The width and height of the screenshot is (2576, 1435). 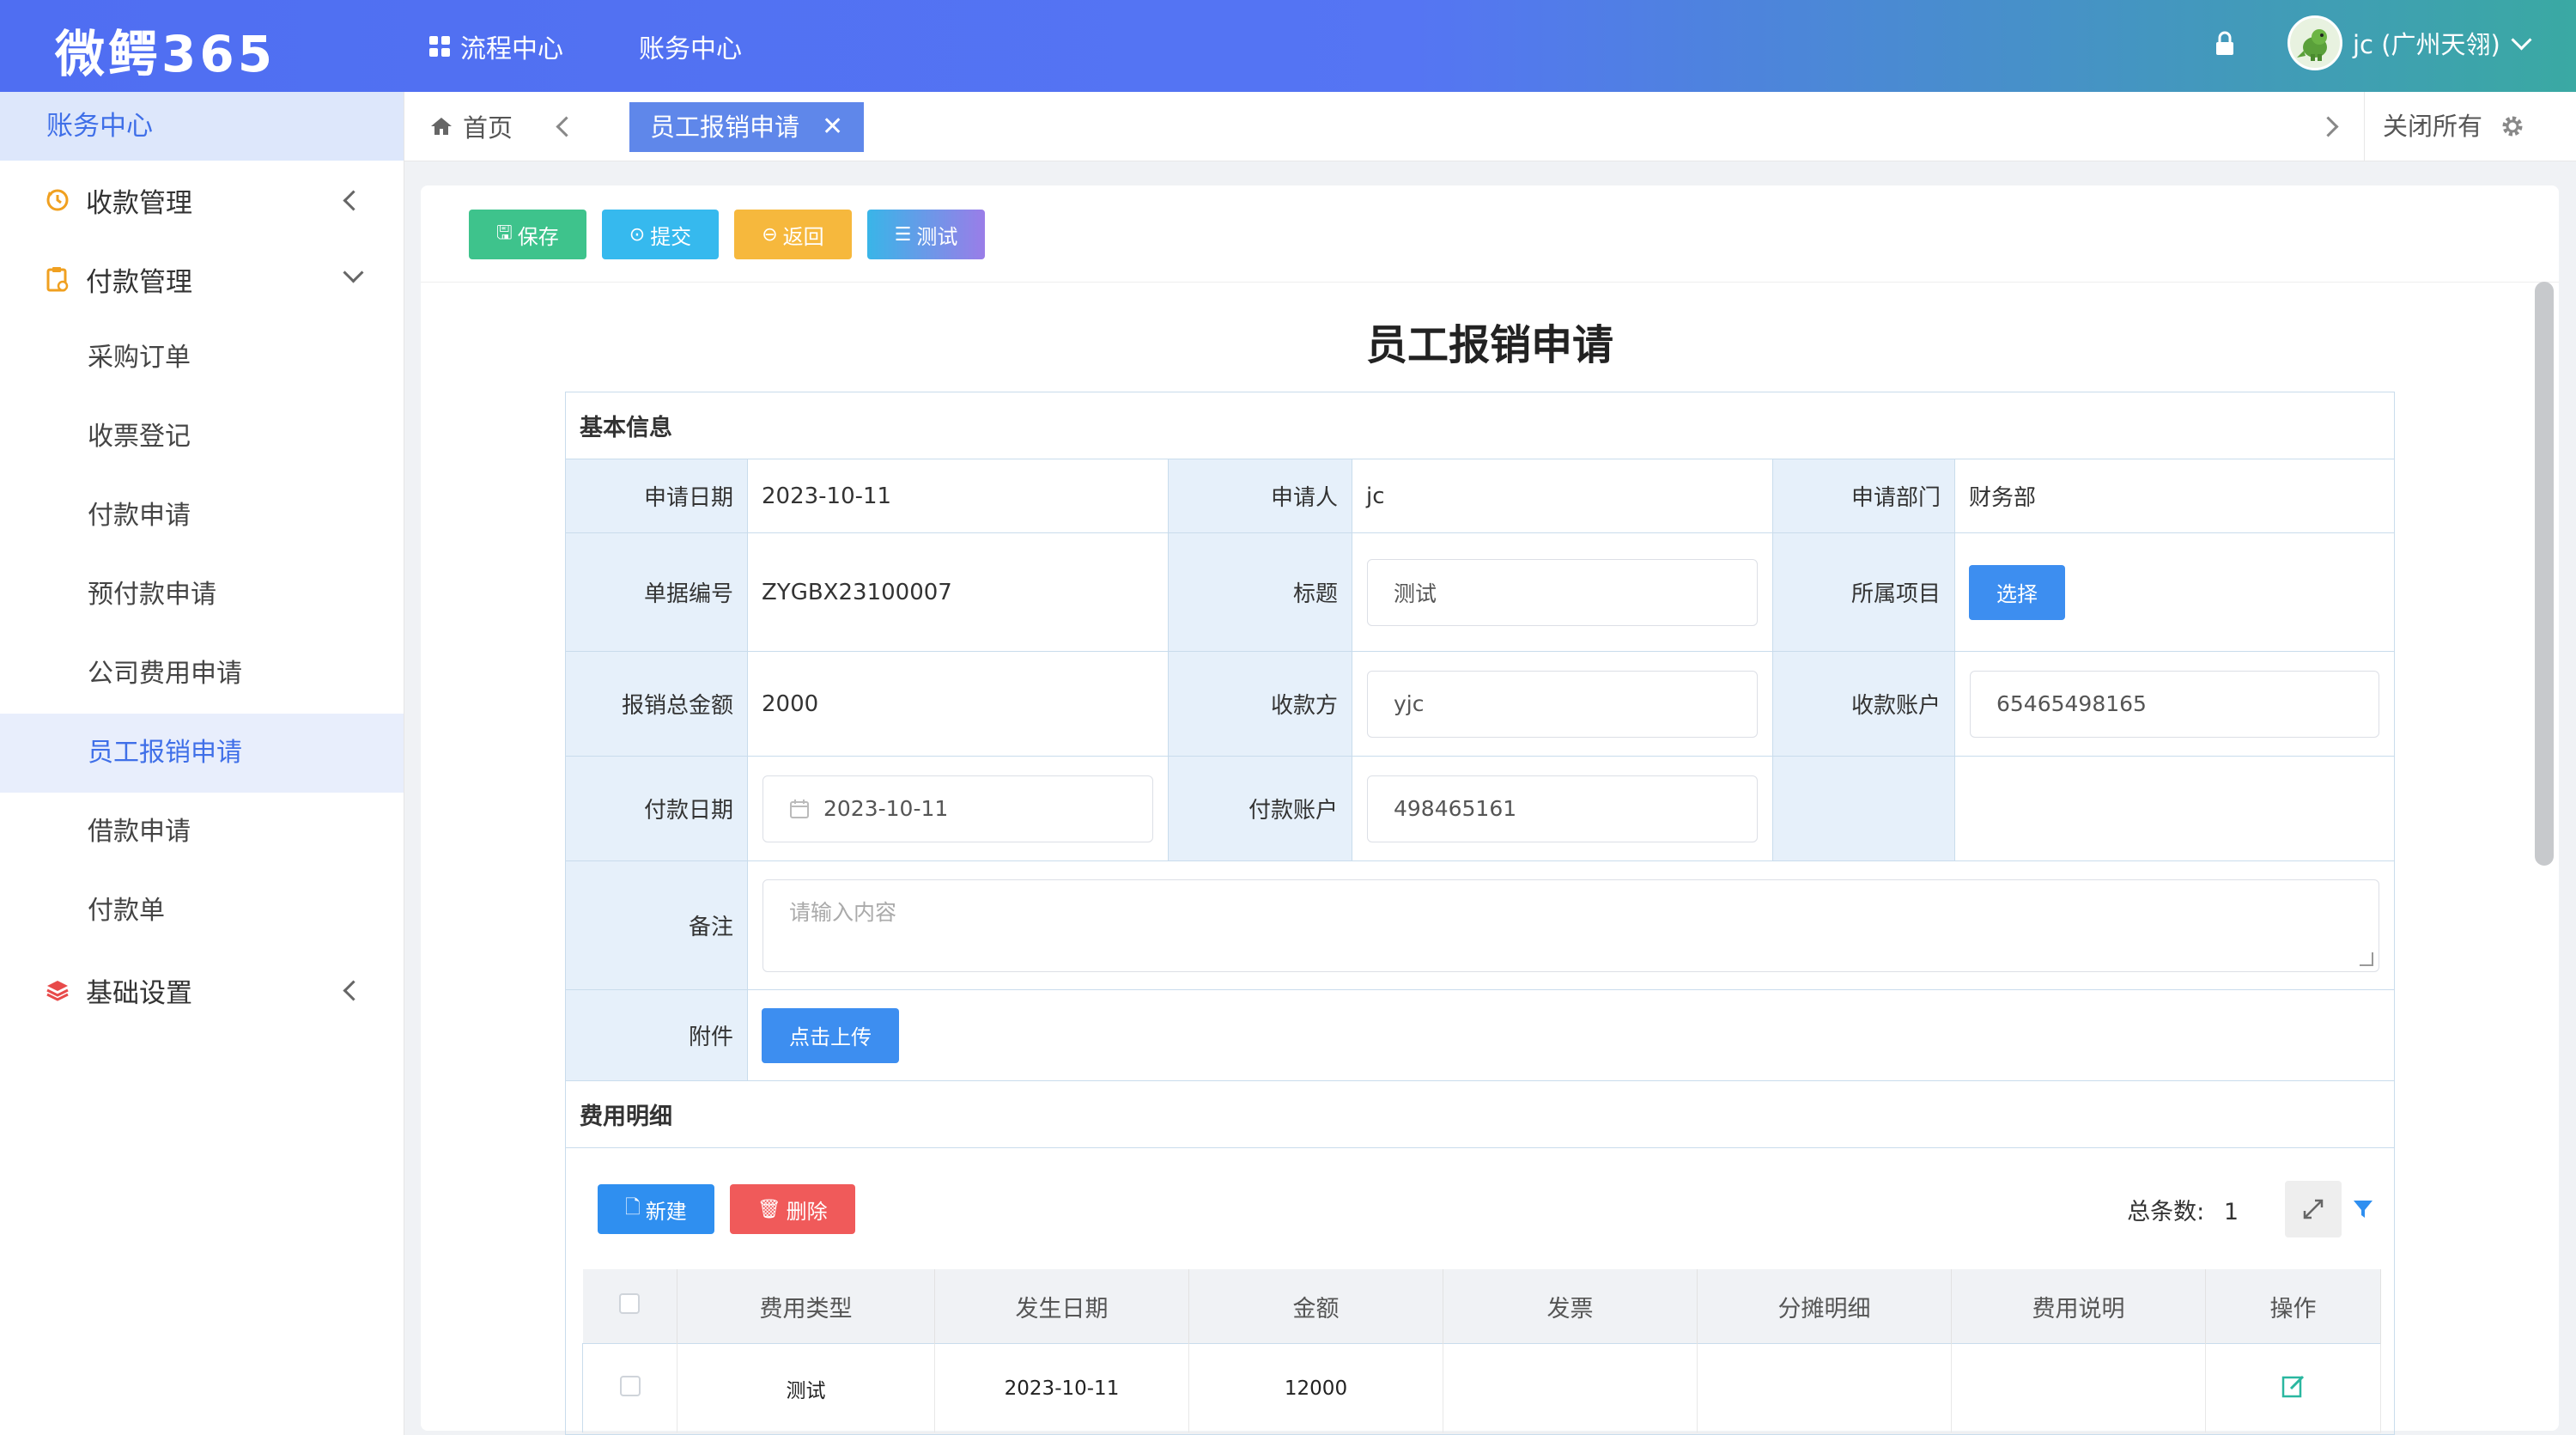 What do you see at coordinates (202, 279) in the screenshot?
I see `sidebar-group-payments: 付款管理` at bounding box center [202, 279].